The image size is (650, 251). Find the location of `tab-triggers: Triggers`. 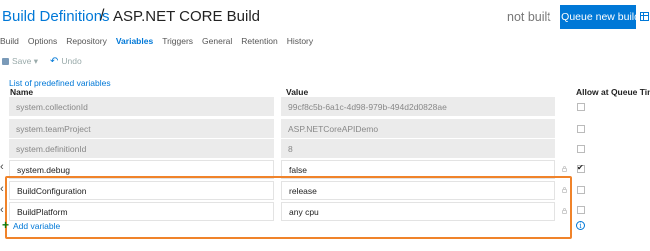

tab-triggers: Triggers is located at coordinates (177, 41).